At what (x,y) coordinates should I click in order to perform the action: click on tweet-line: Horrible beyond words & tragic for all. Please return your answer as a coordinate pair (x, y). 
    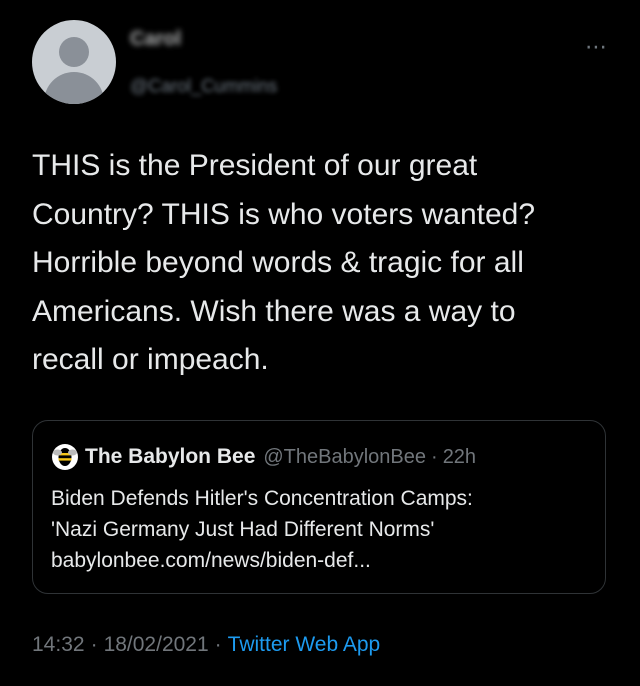
    Looking at the image, I should click on (278, 262).